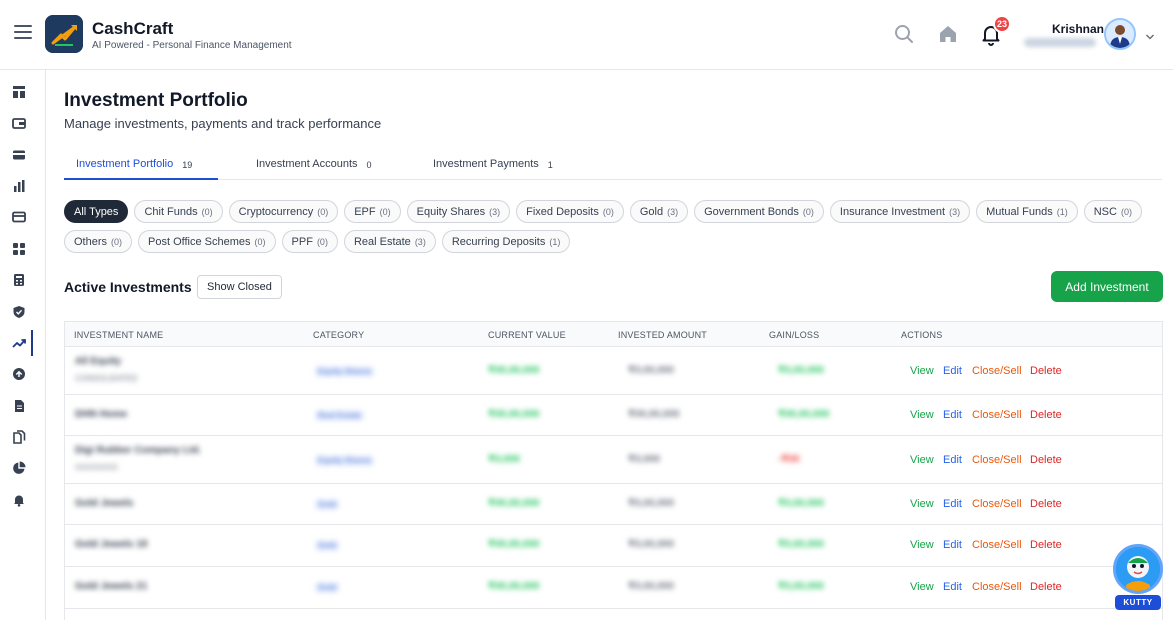 The height and width of the screenshot is (620, 1173). Describe the element at coordinates (644, 459) in the screenshot. I see `invested-amount: ₹0,000` at that location.